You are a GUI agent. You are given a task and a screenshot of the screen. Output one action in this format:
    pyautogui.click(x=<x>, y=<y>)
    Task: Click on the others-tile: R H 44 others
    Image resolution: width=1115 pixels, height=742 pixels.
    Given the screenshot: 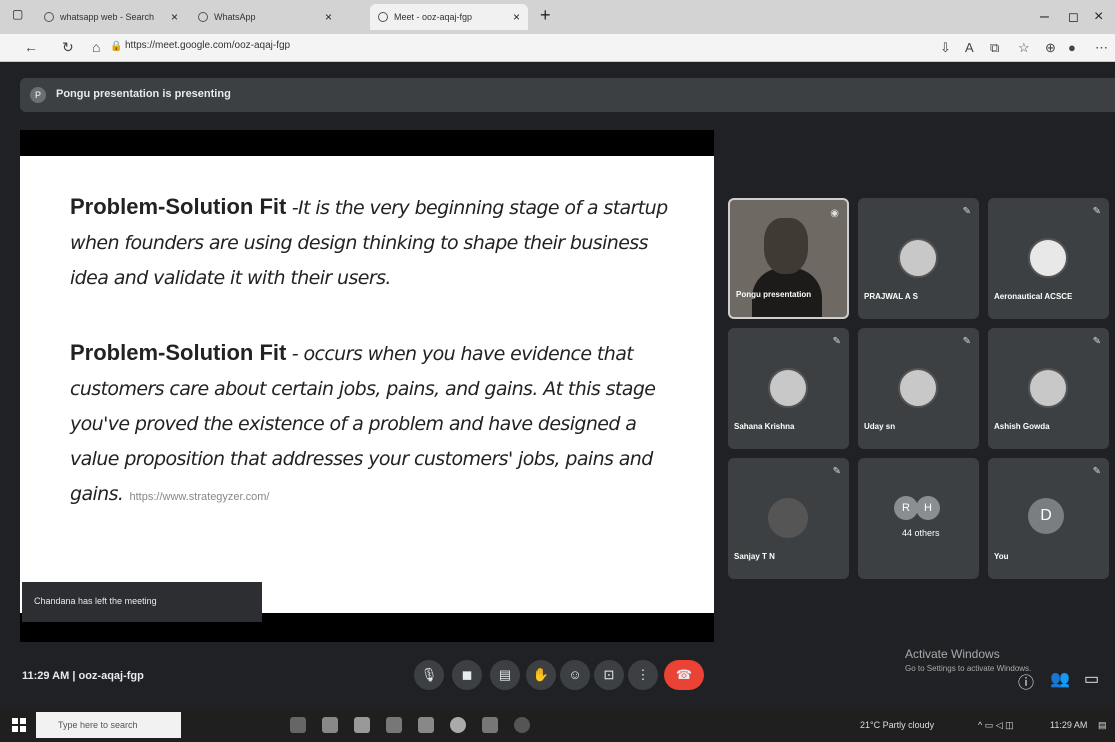 What is the action you would take?
    pyautogui.click(x=918, y=518)
    